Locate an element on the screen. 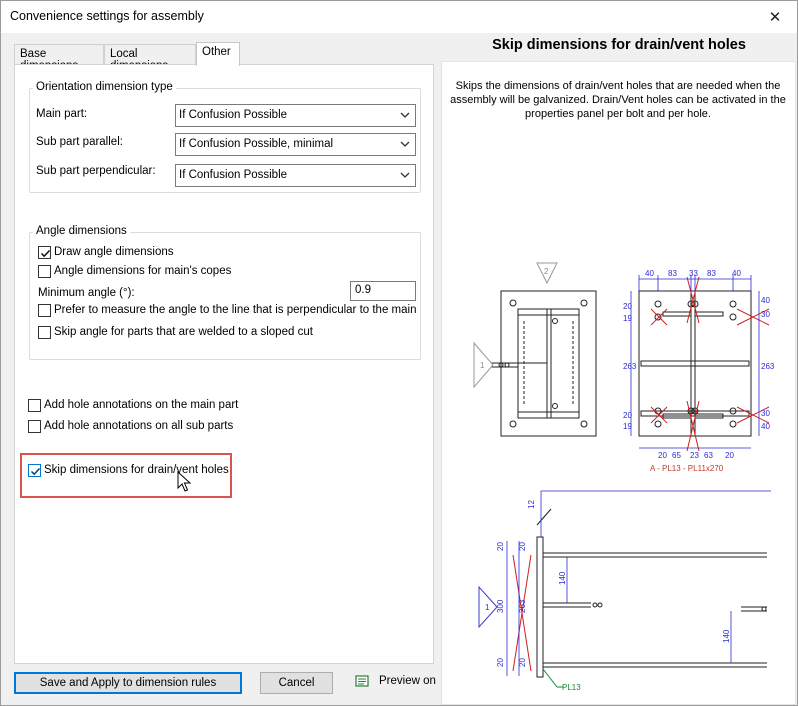 Image resolution: width=798 pixels, height=706 pixels. sub-perp-label: Sub part perpendicular: is located at coordinates (96, 171).